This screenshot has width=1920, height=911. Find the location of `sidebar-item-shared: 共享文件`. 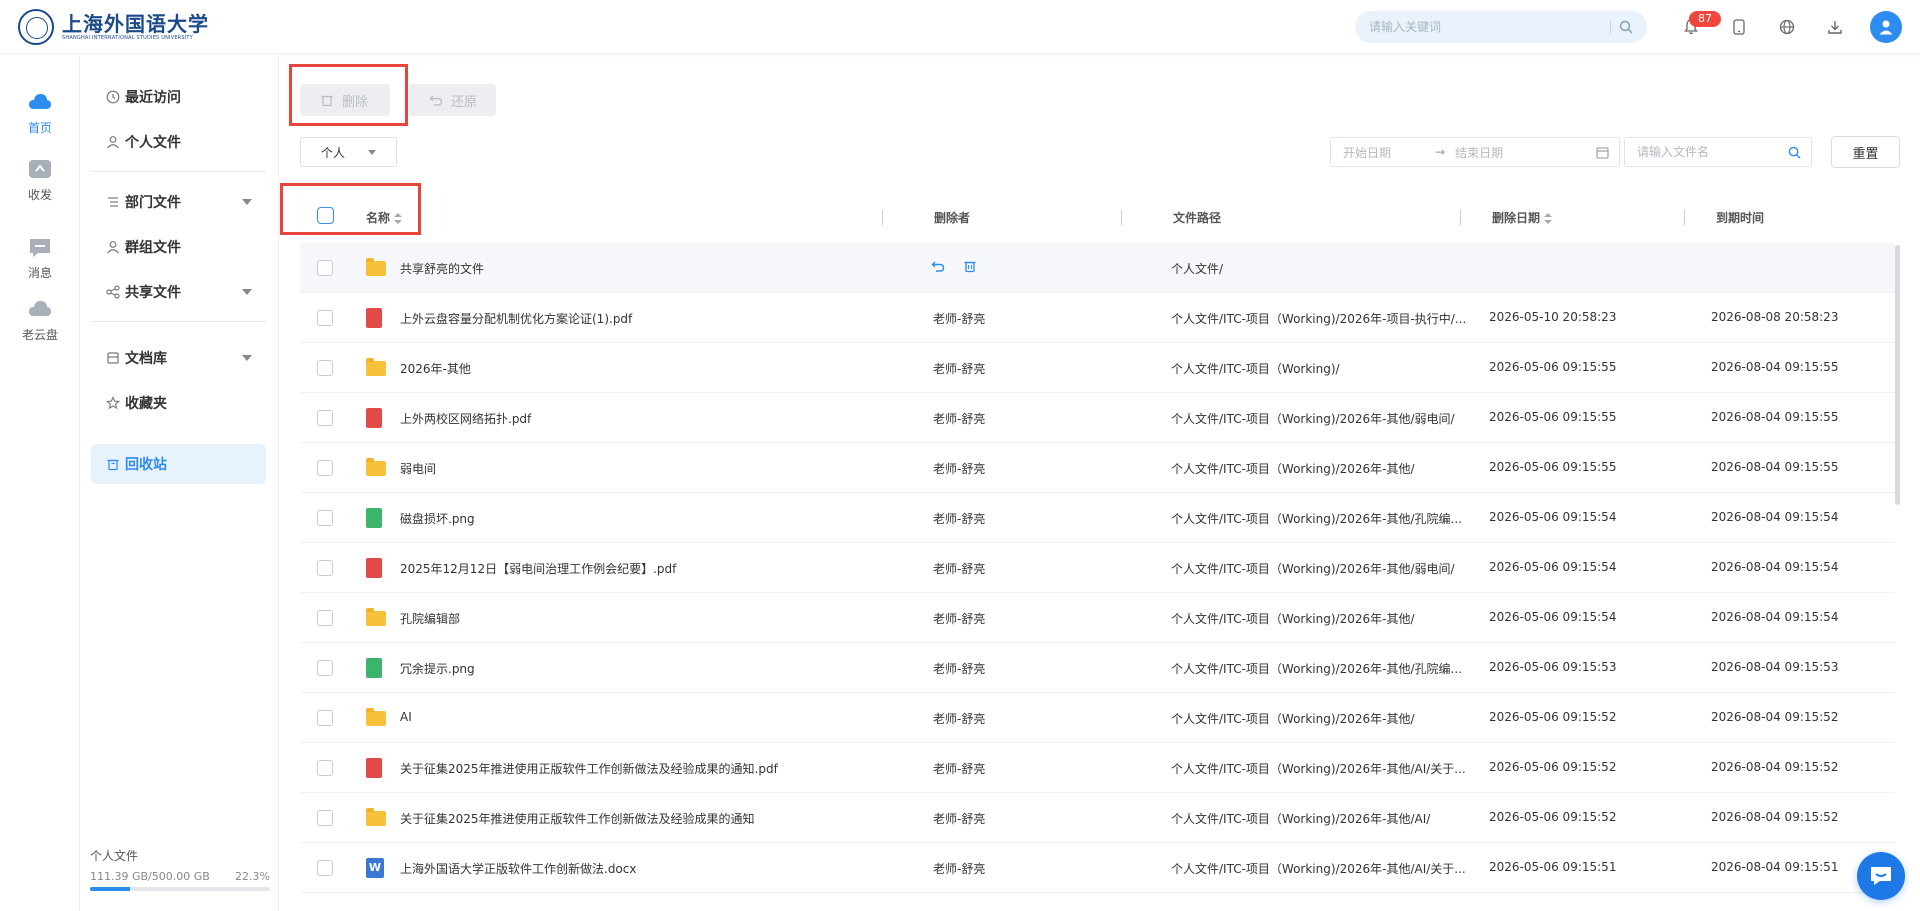

sidebar-item-shared: 共享文件 is located at coordinates (178, 292).